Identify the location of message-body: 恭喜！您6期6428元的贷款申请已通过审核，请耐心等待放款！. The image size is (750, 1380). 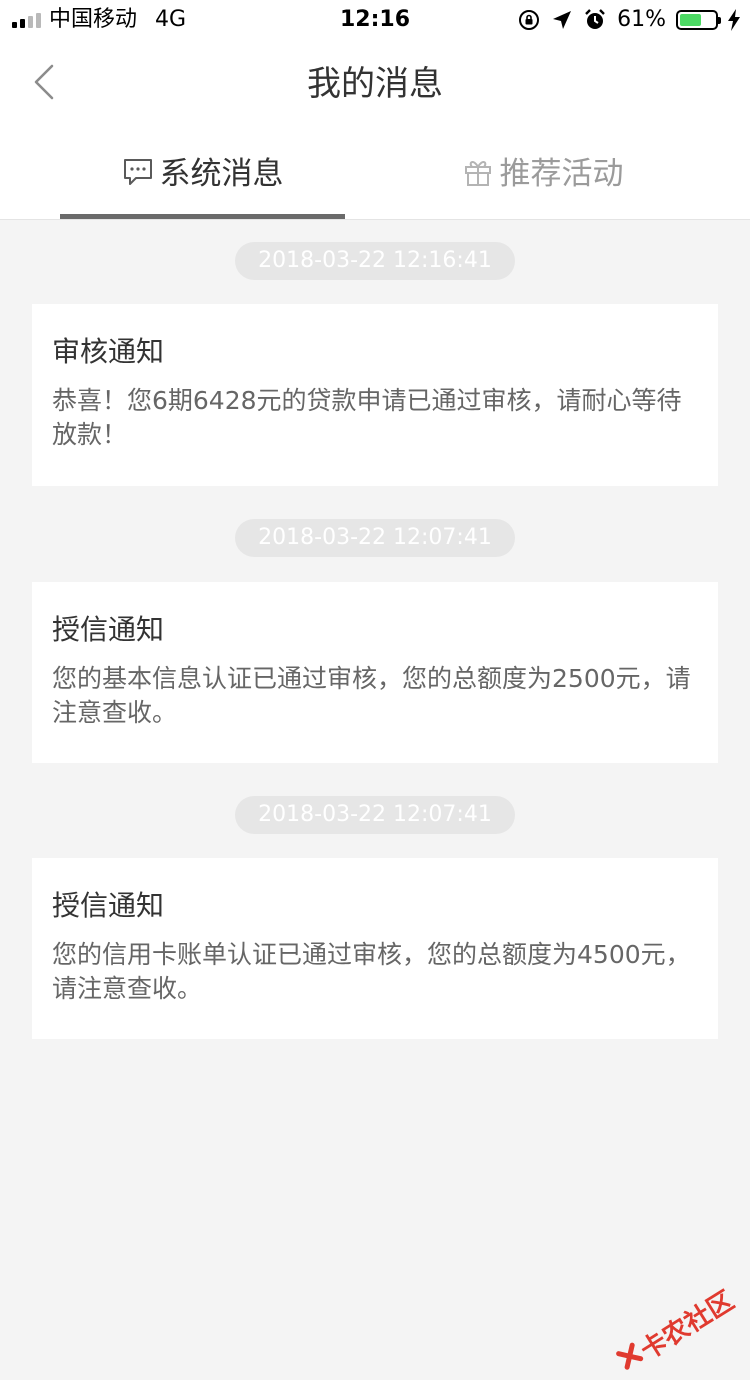
(367, 417).